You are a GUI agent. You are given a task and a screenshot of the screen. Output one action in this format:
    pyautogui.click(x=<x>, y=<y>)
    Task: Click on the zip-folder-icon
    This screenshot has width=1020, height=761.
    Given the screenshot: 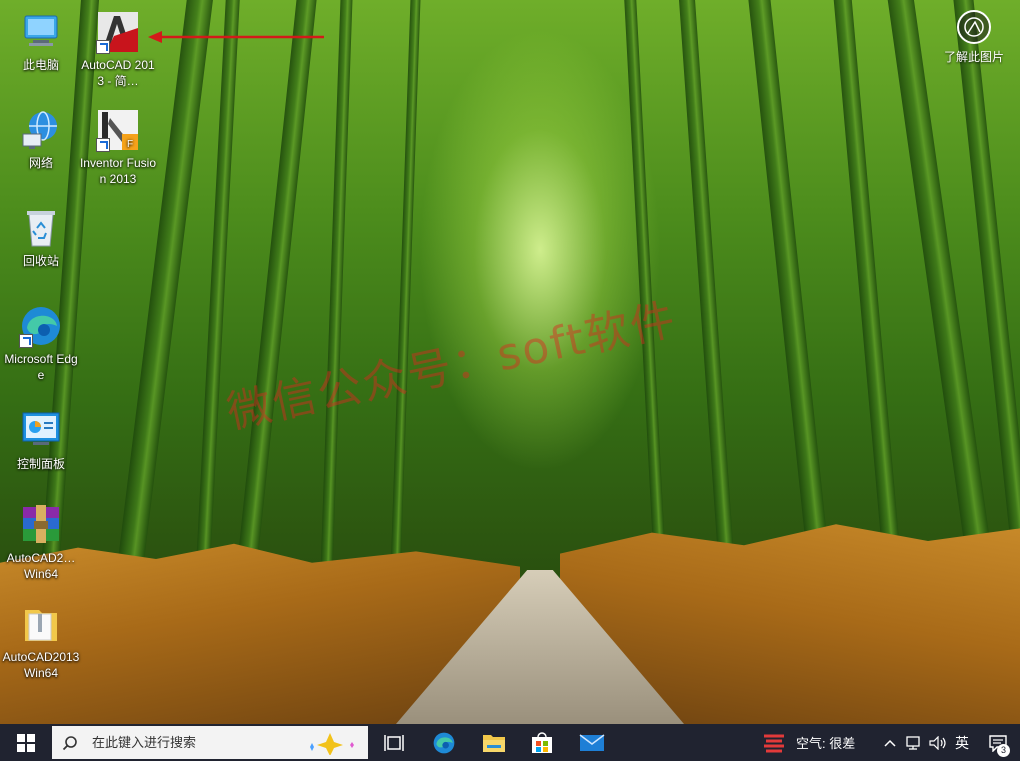 What is the action you would take?
    pyautogui.click(x=41, y=624)
    